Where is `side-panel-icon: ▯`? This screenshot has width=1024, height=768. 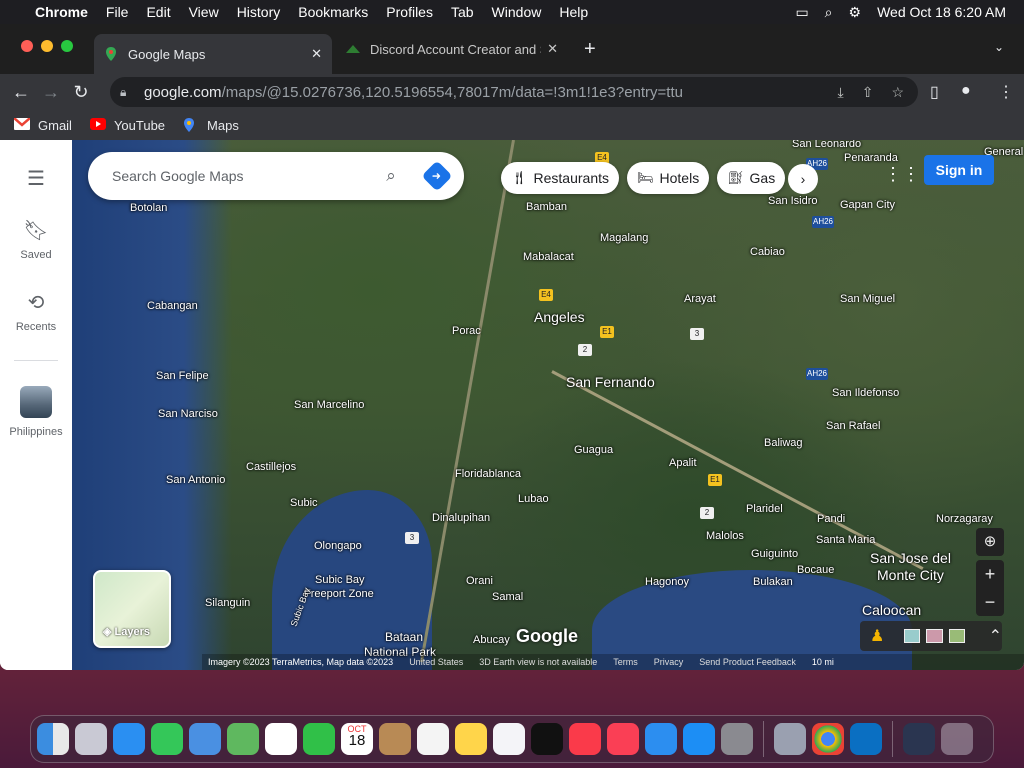 side-panel-icon: ▯ is located at coordinates (934, 92).